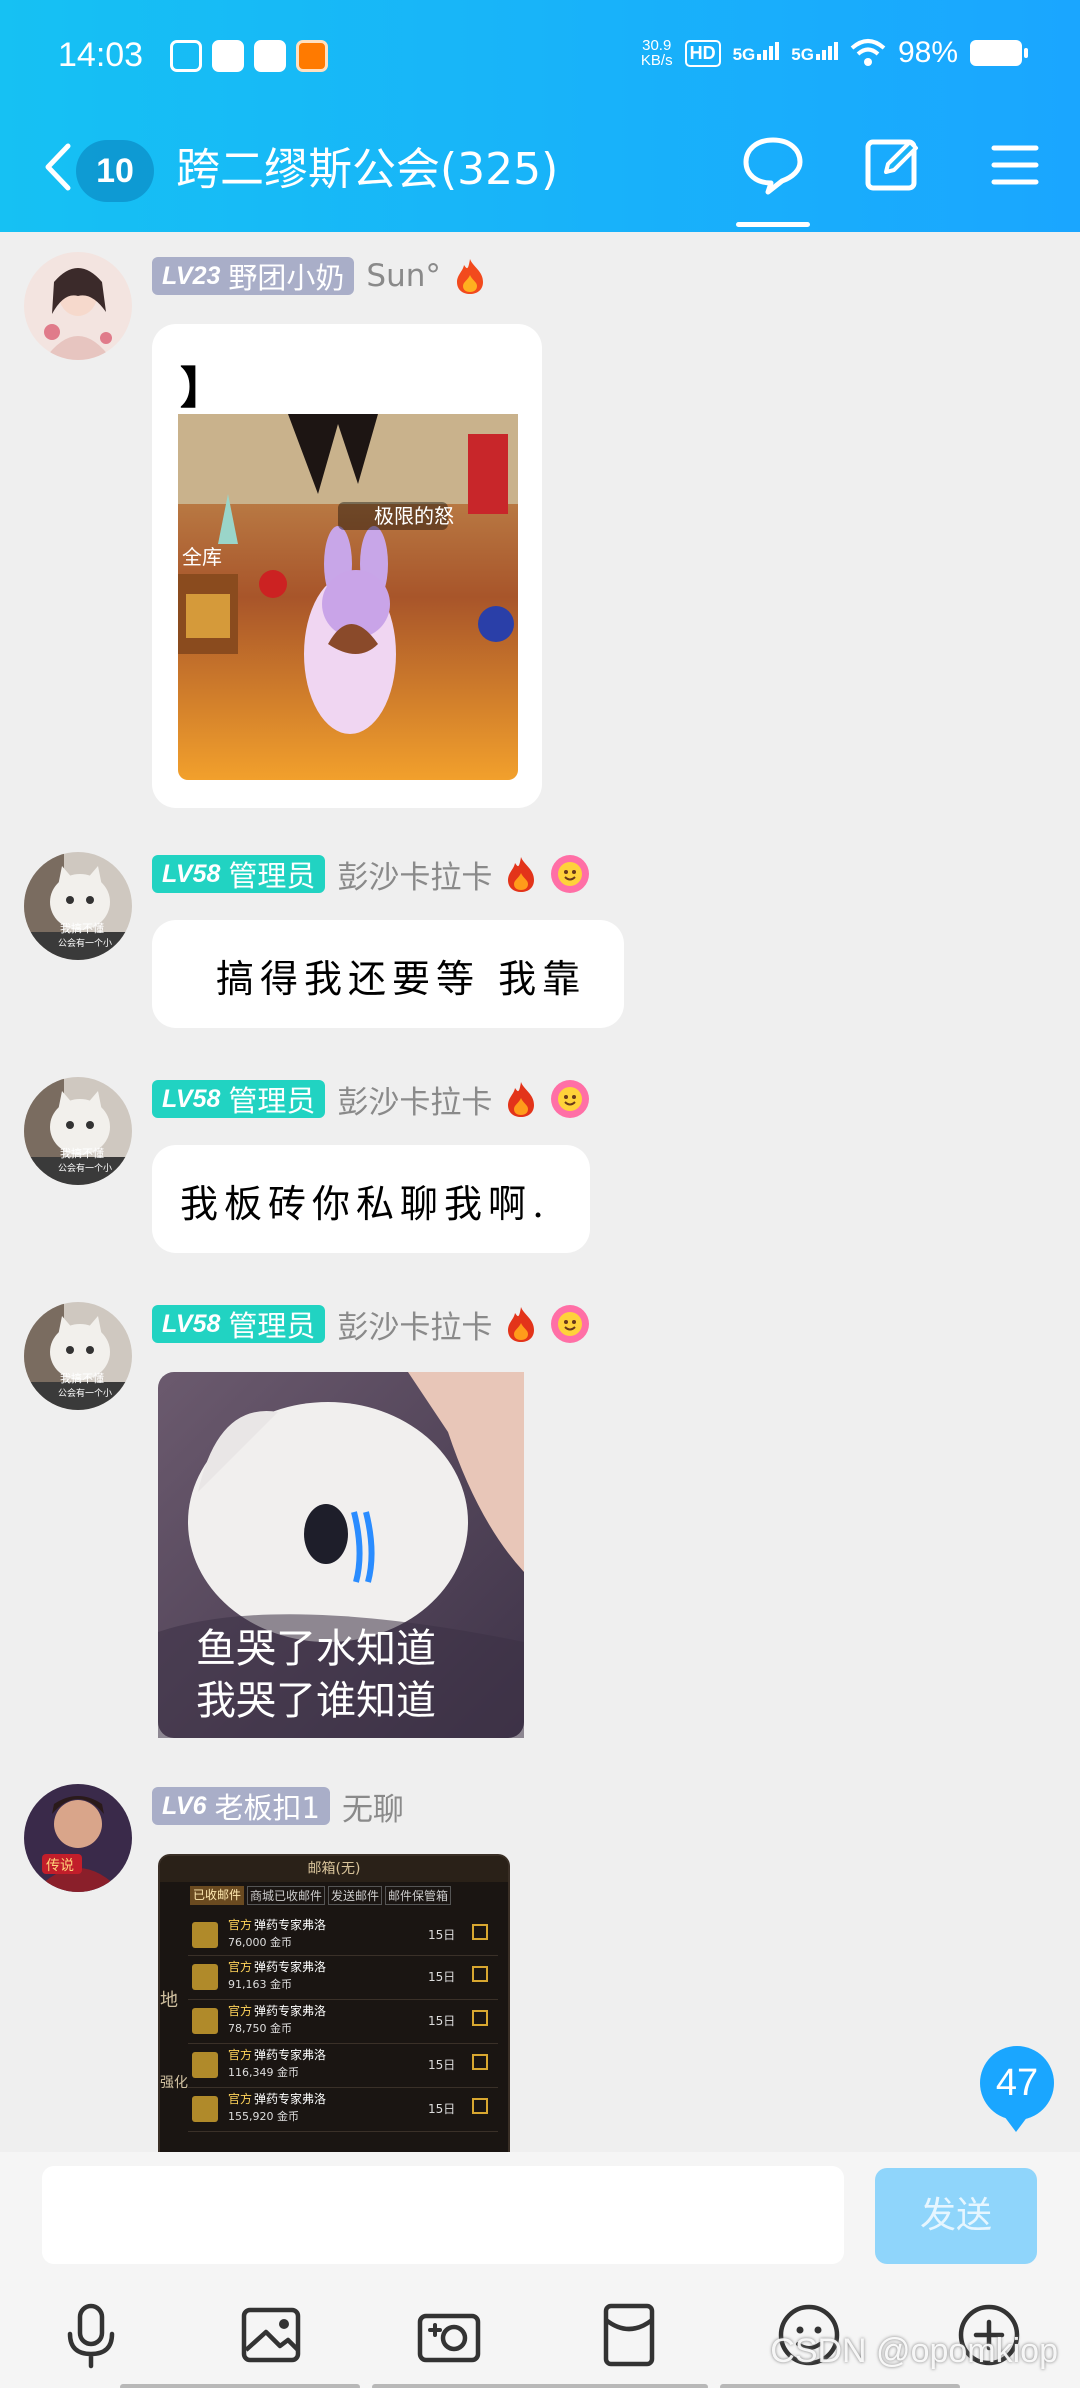 Image resolution: width=1080 pixels, height=2388 pixels. I want to click on app-notification-icon, so click(186, 56).